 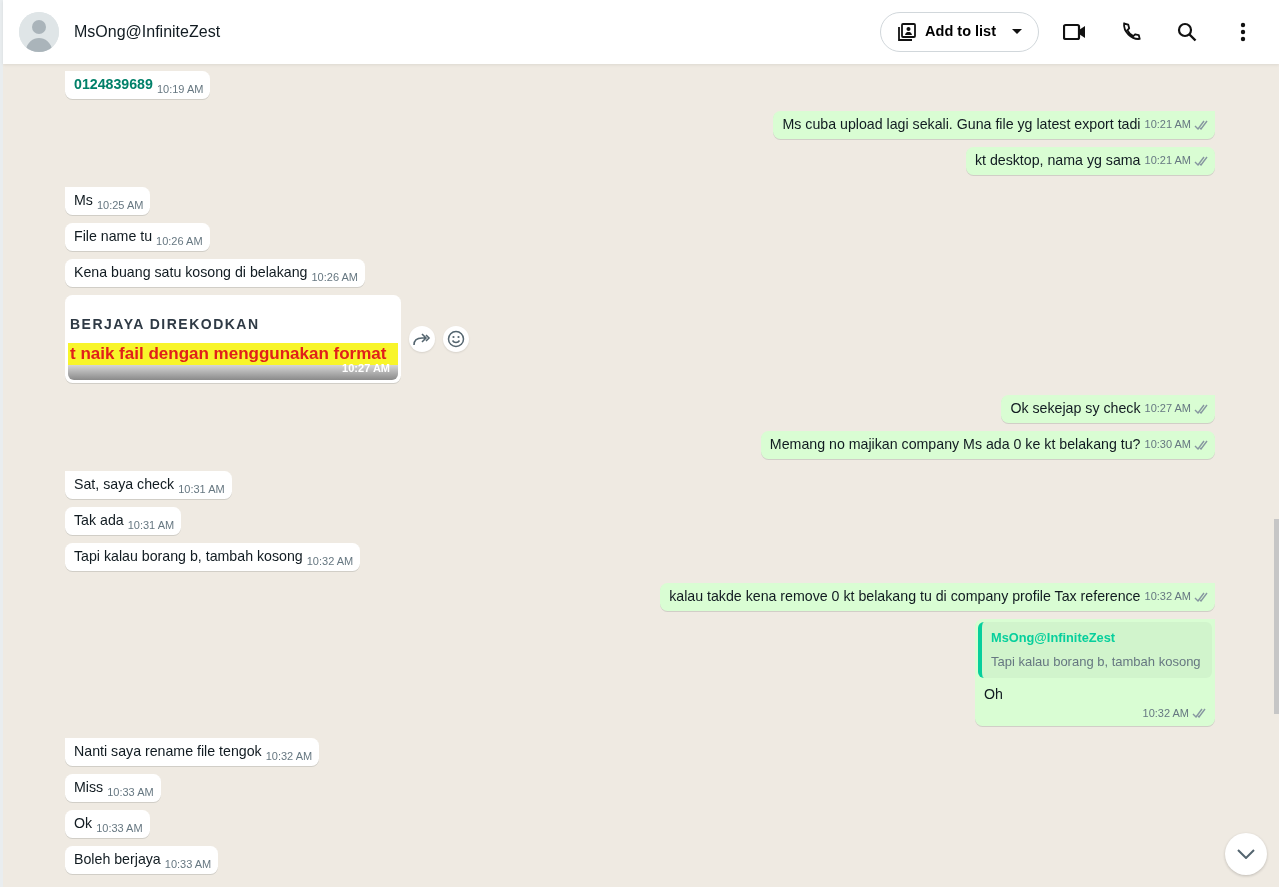 I want to click on message-text: Ms cuba upload lagi sekali. Guna file yg latest export tadi, so click(x=961, y=124).